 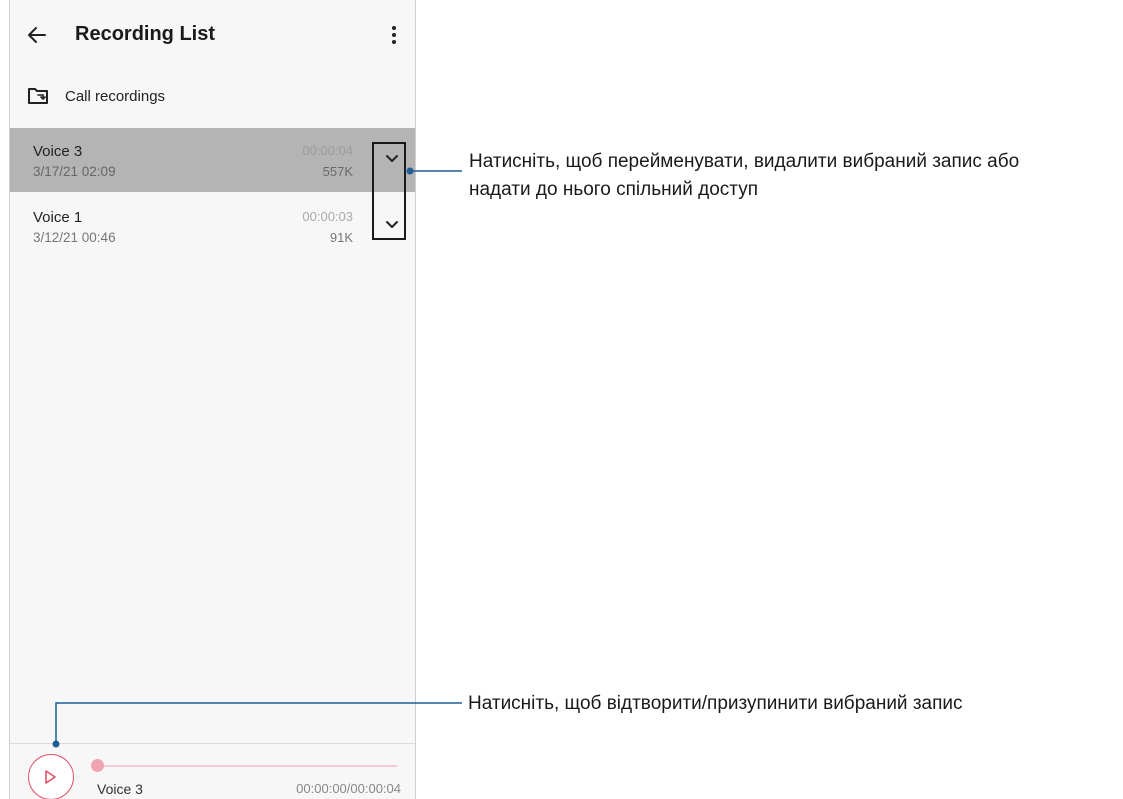 What do you see at coordinates (327, 150) in the screenshot?
I see `recording-duration: 00:00:04` at bounding box center [327, 150].